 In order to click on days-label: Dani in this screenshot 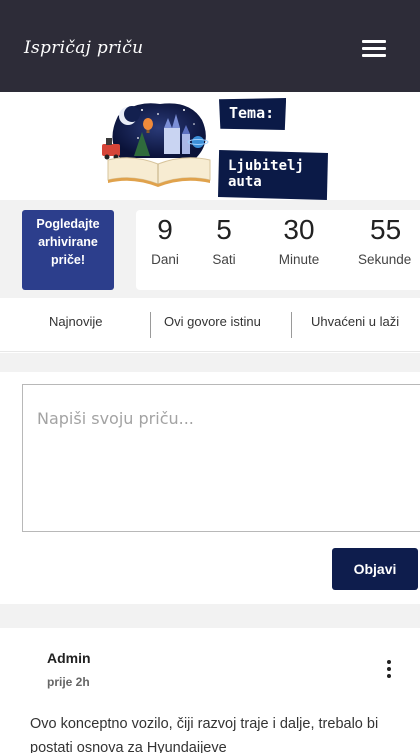, I will do `click(165, 259)`.